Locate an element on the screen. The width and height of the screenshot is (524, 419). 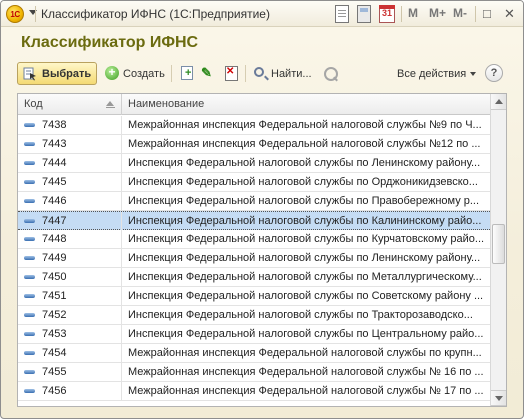
code-value: 7450 is located at coordinates (54, 277).